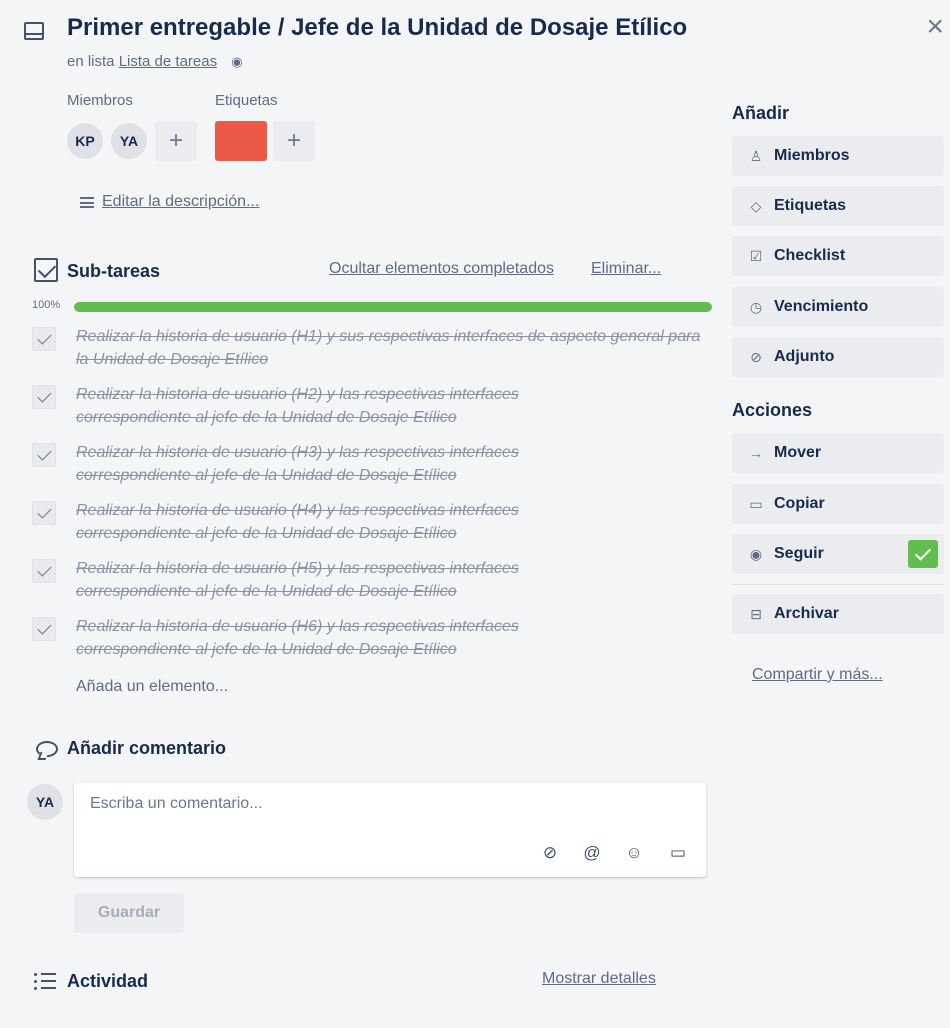 This screenshot has width=950, height=1028. Describe the element at coordinates (46, 270) in the screenshot. I see `checklist-icon` at that location.